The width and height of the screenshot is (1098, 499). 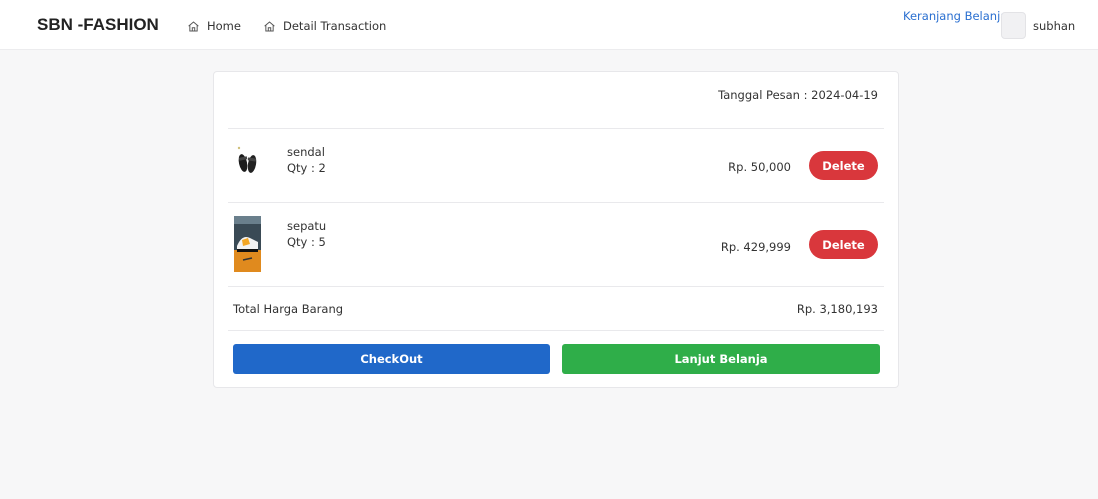 What do you see at coordinates (955, 16) in the screenshot?
I see `cart-link: Keranjang Belanja` at bounding box center [955, 16].